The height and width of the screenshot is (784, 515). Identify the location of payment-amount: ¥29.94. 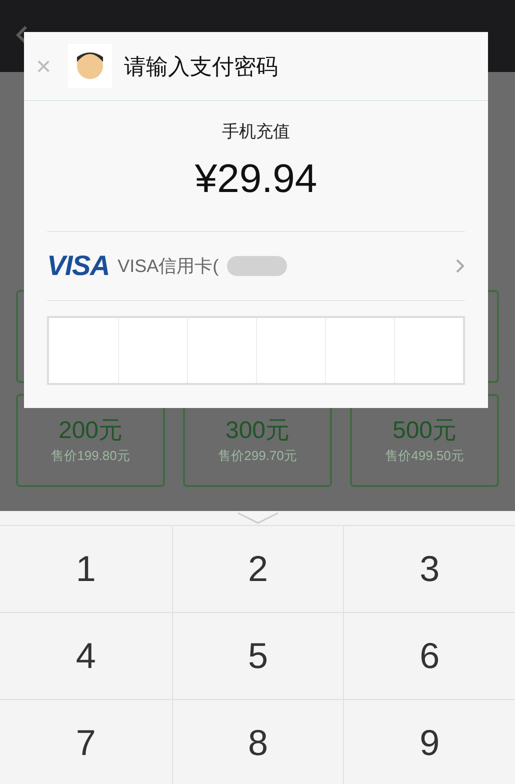
(256, 179).